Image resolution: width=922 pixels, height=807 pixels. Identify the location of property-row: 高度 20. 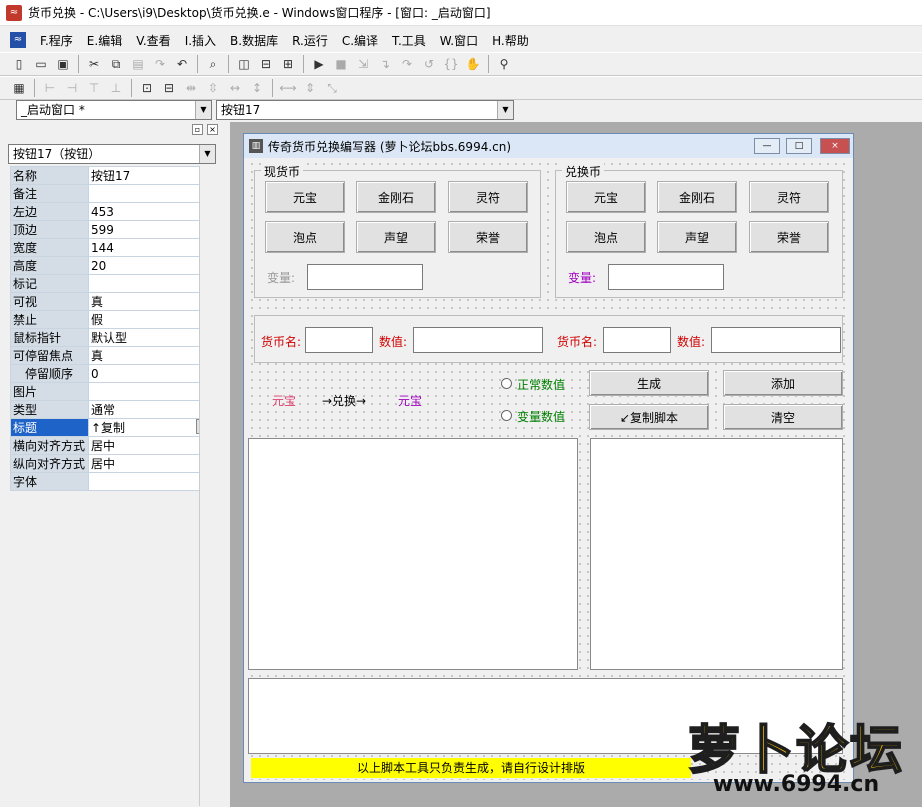
(112, 265).